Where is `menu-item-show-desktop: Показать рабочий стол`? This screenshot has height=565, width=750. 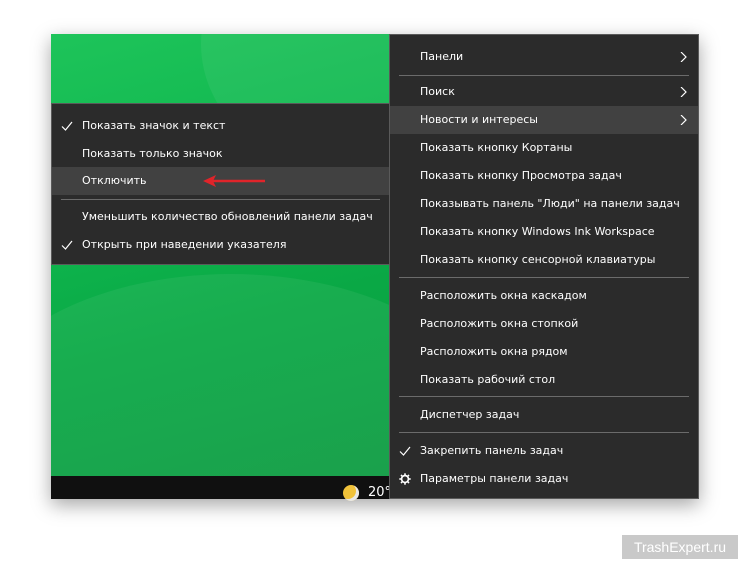 menu-item-show-desktop: Показать рабочий стол is located at coordinates (544, 380).